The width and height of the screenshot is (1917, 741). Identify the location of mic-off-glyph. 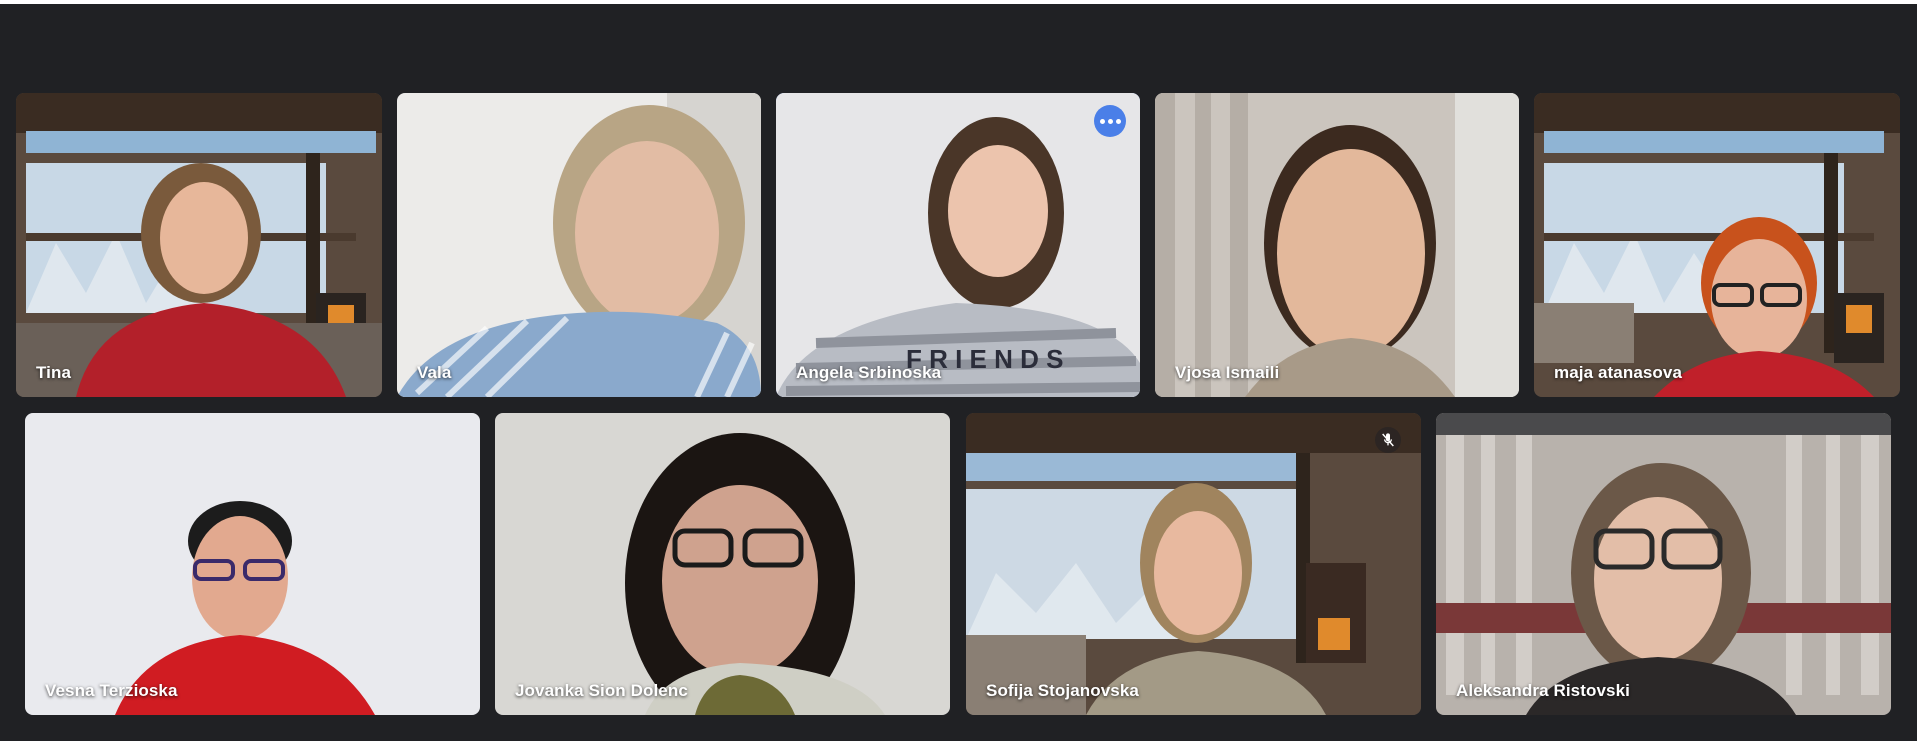
(1388, 440).